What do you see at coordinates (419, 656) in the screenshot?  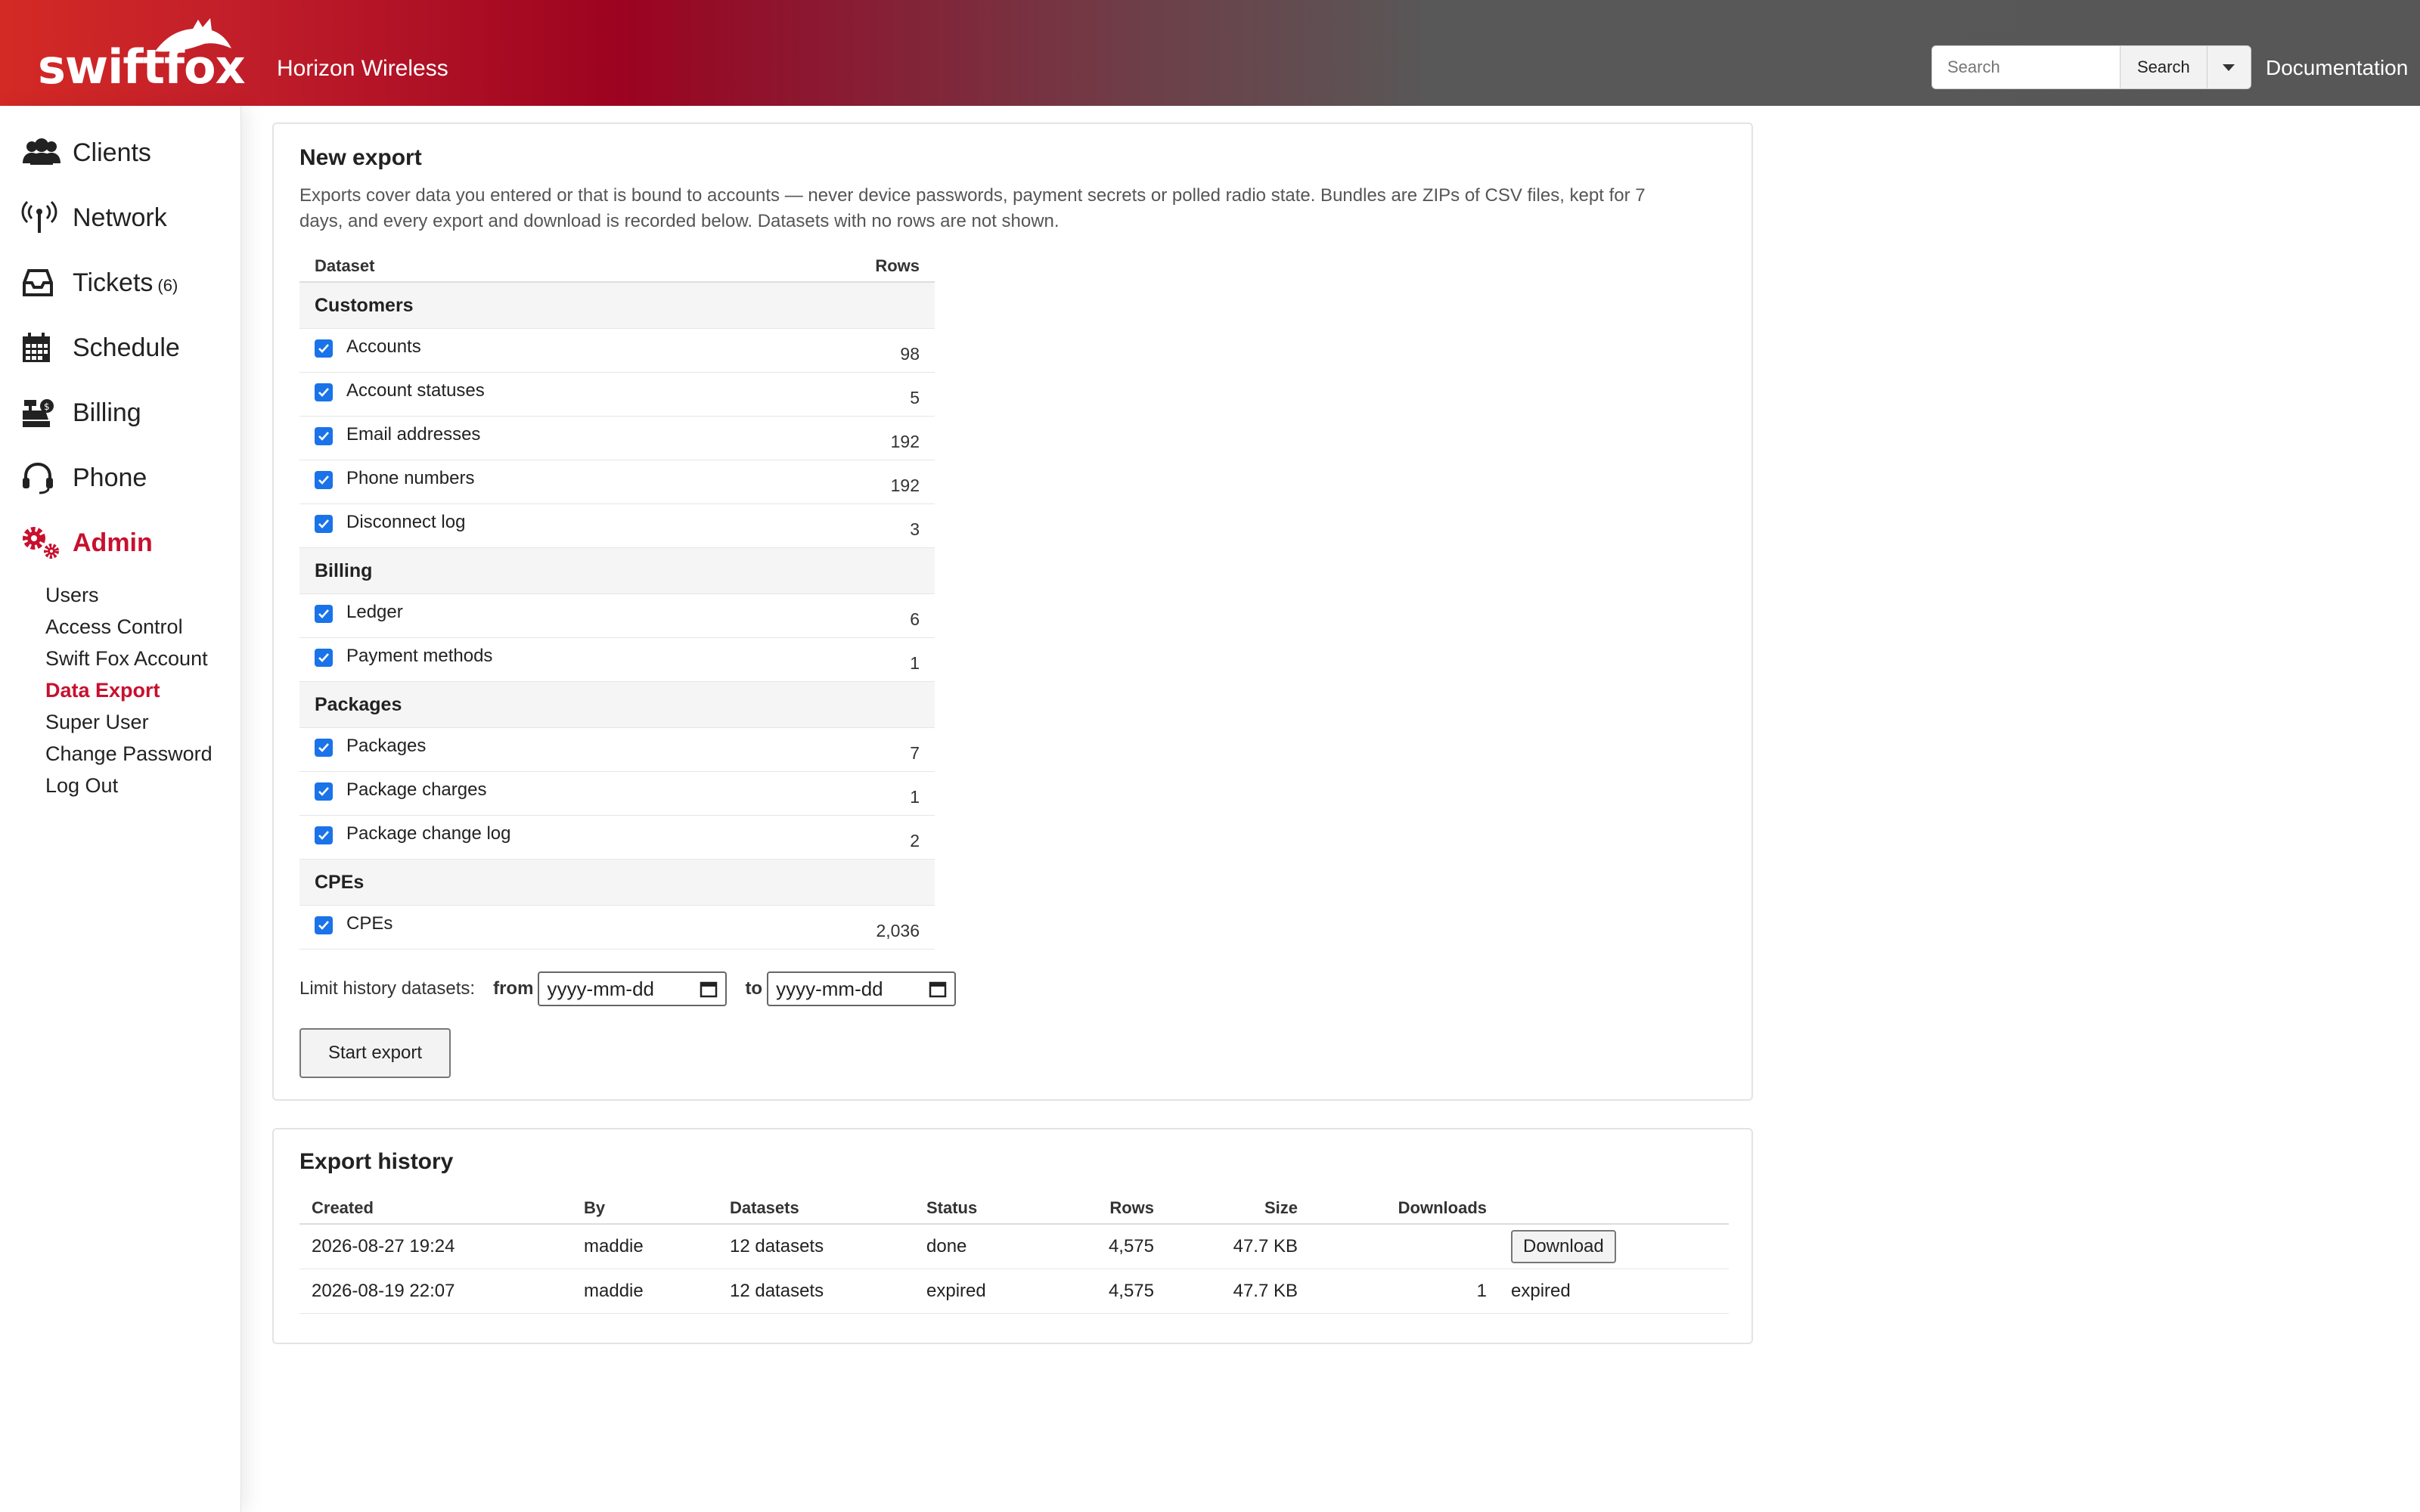 I see `dataset-name: Payment methods` at bounding box center [419, 656].